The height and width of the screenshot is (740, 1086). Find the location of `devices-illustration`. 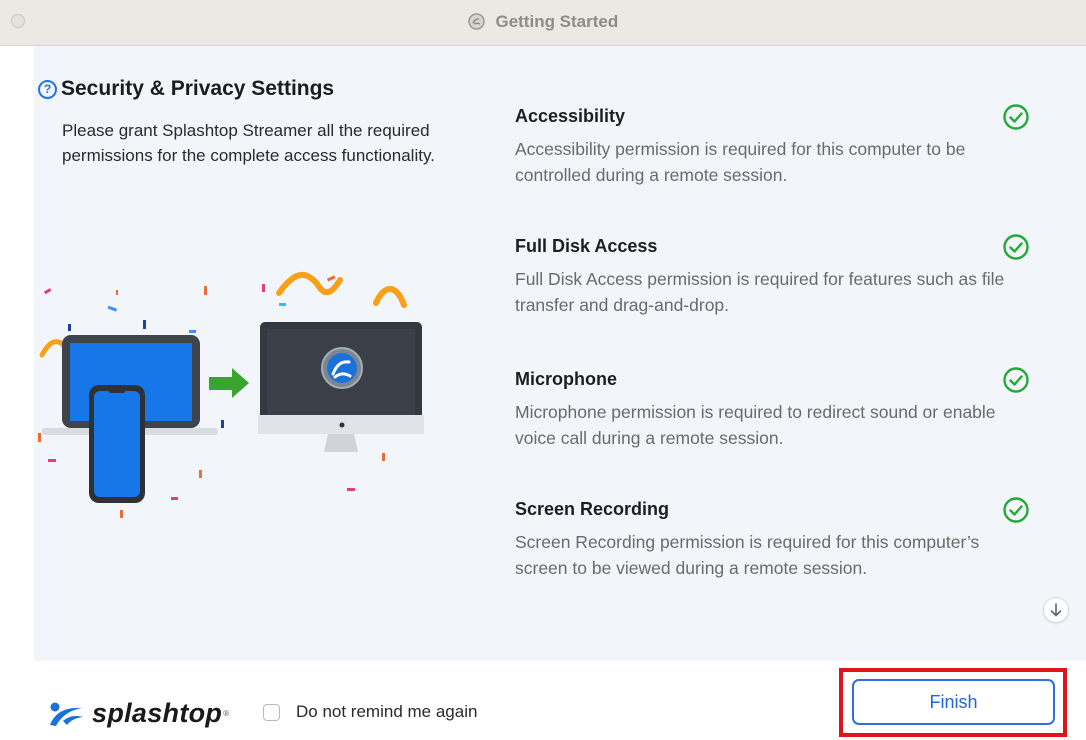

devices-illustration is located at coordinates (231, 394).